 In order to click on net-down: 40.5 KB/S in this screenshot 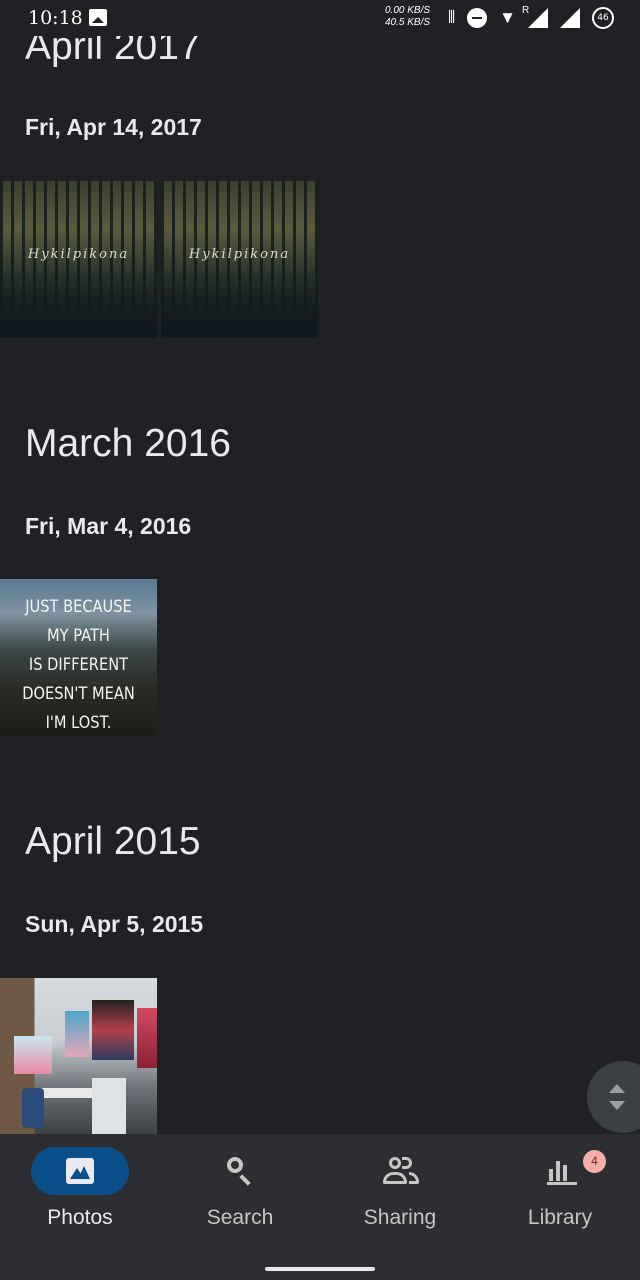, I will do `click(408, 22)`.